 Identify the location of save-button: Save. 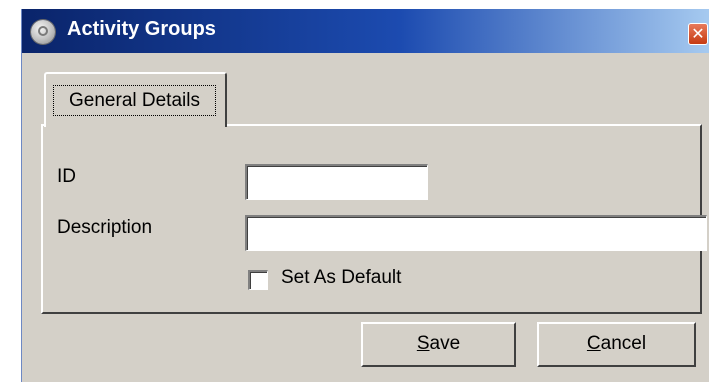
(438, 344).